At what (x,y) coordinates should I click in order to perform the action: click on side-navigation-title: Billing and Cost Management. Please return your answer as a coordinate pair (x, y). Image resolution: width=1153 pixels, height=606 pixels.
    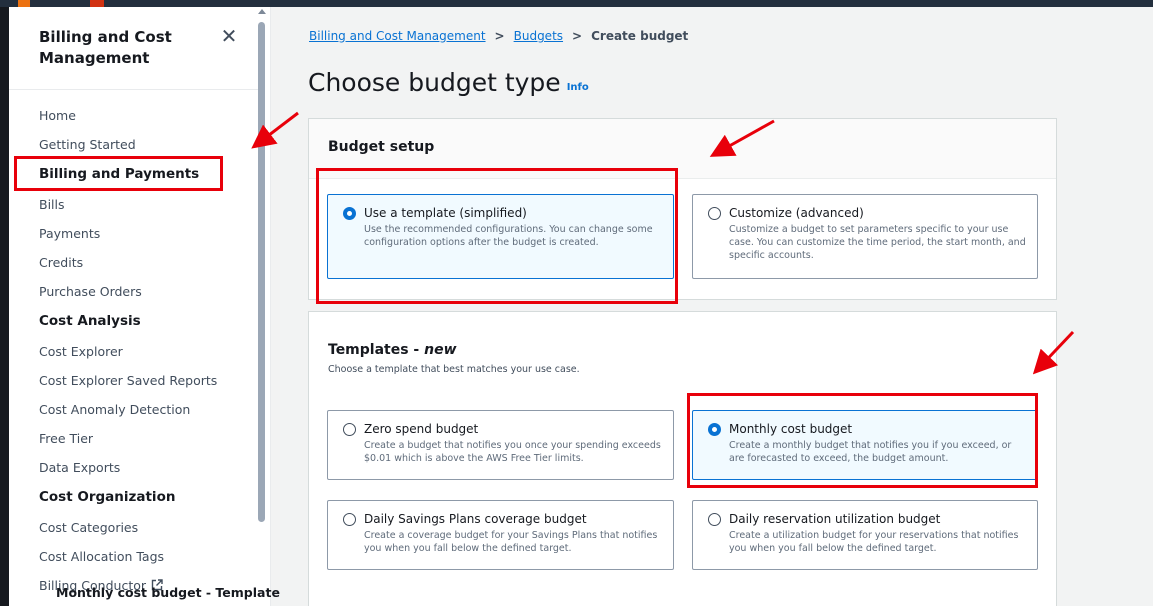
    Looking at the image, I should click on (105, 47).